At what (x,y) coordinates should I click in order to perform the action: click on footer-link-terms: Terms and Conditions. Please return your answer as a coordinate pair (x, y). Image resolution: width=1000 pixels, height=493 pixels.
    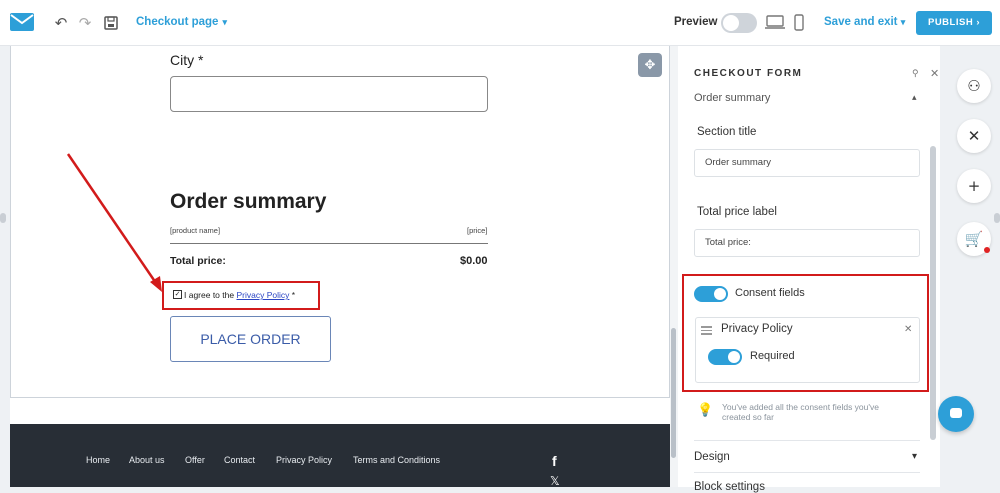
    Looking at the image, I should click on (396, 460).